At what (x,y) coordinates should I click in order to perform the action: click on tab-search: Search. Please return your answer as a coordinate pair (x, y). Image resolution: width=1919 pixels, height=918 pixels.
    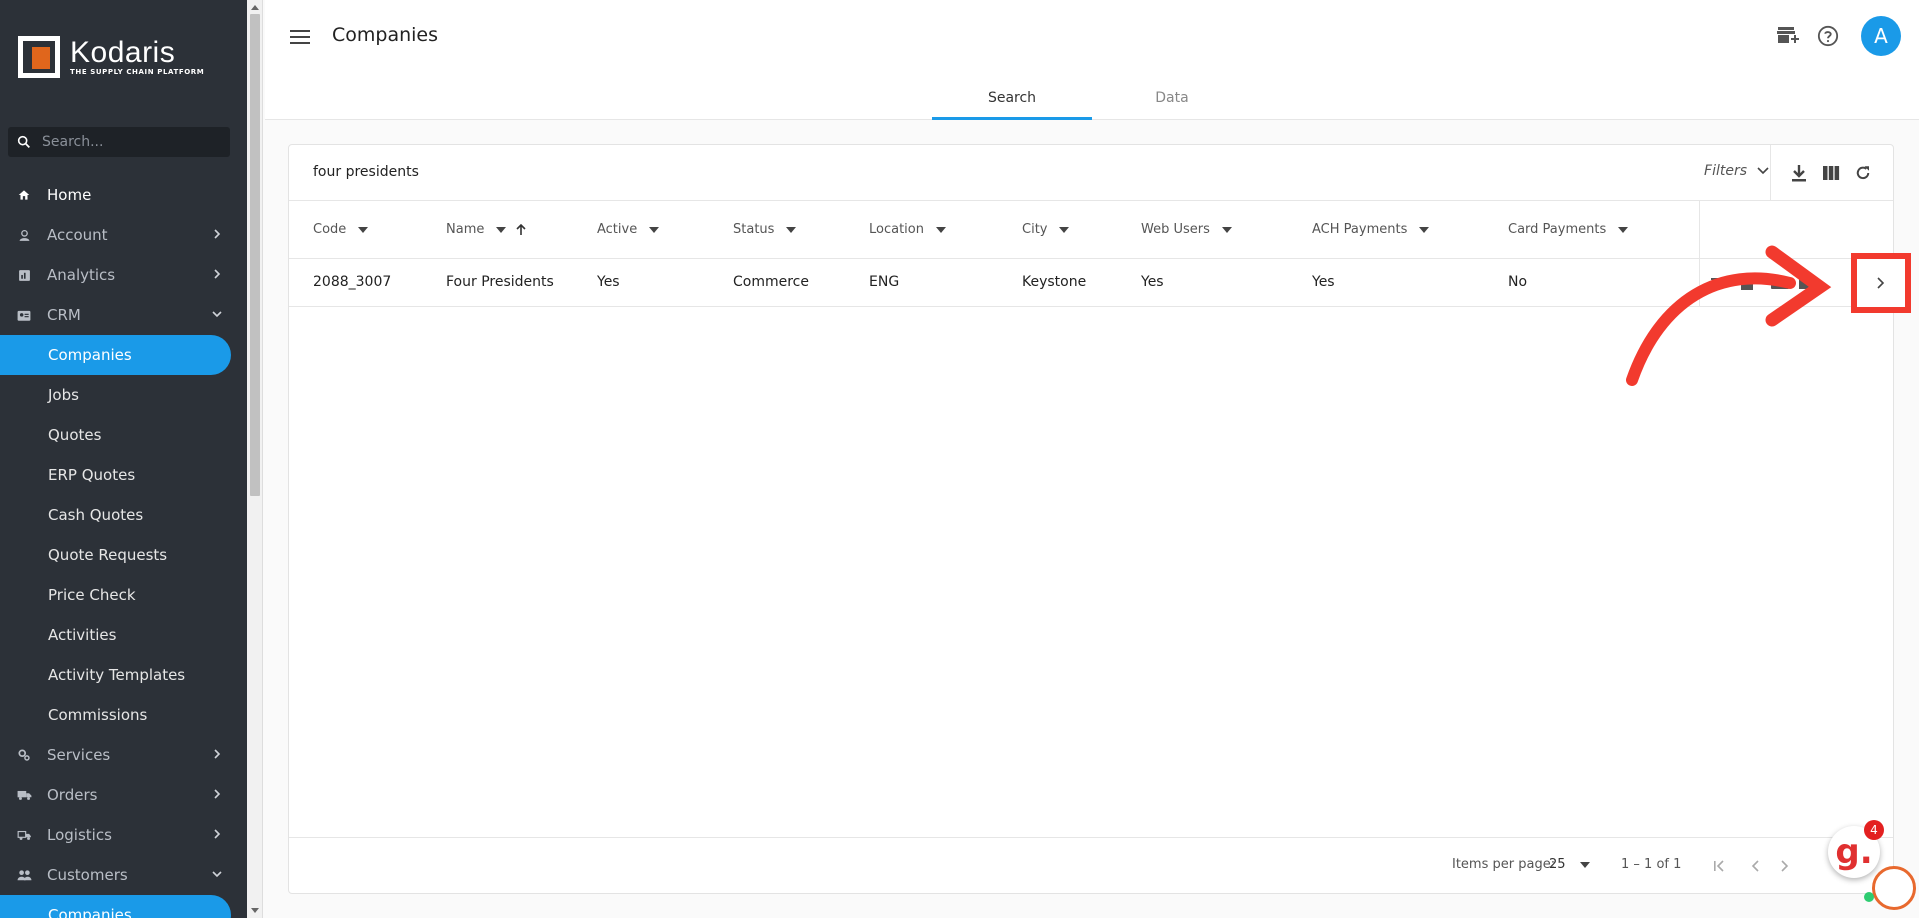
    Looking at the image, I should click on (1012, 98).